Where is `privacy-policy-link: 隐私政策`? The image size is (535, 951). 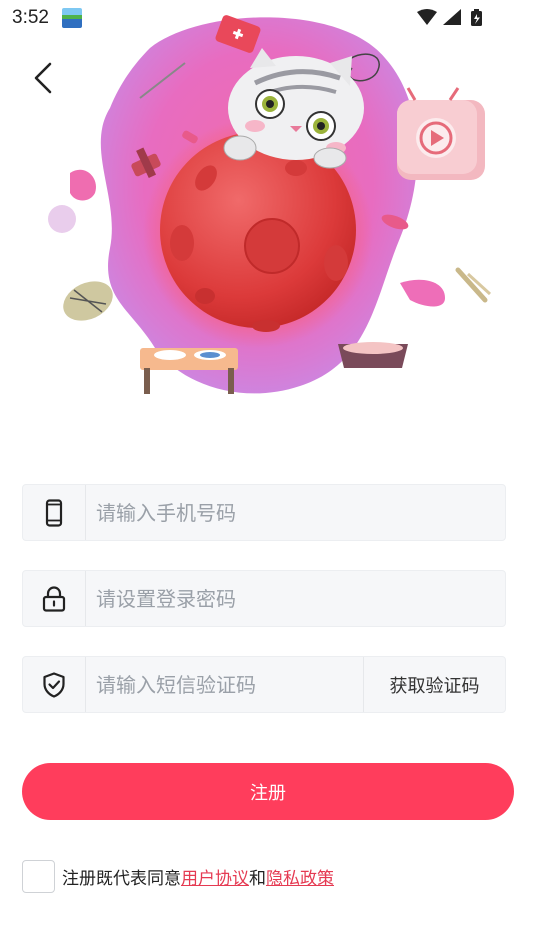 privacy-policy-link: 隐私政策 is located at coordinates (300, 876).